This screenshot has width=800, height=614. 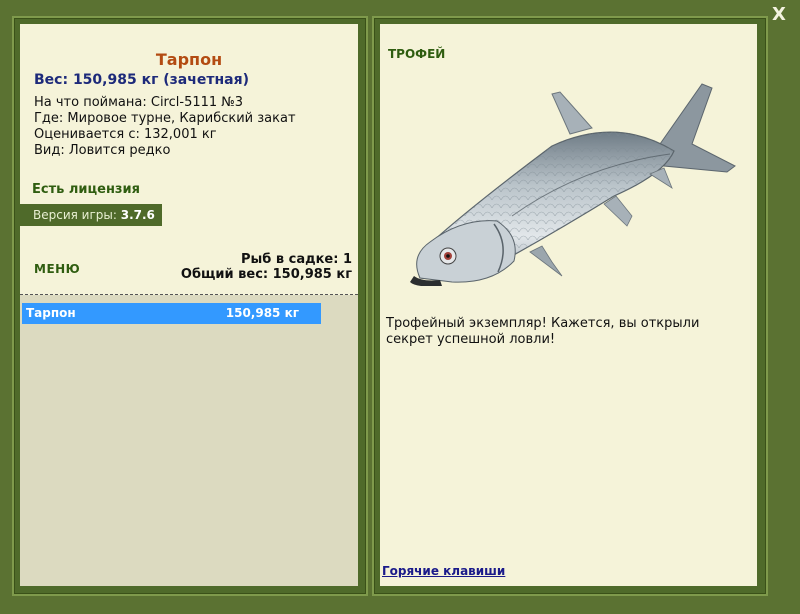 What do you see at coordinates (125, 134) in the screenshot?
I see `valued-from: Оценивается с: 132,001 кг` at bounding box center [125, 134].